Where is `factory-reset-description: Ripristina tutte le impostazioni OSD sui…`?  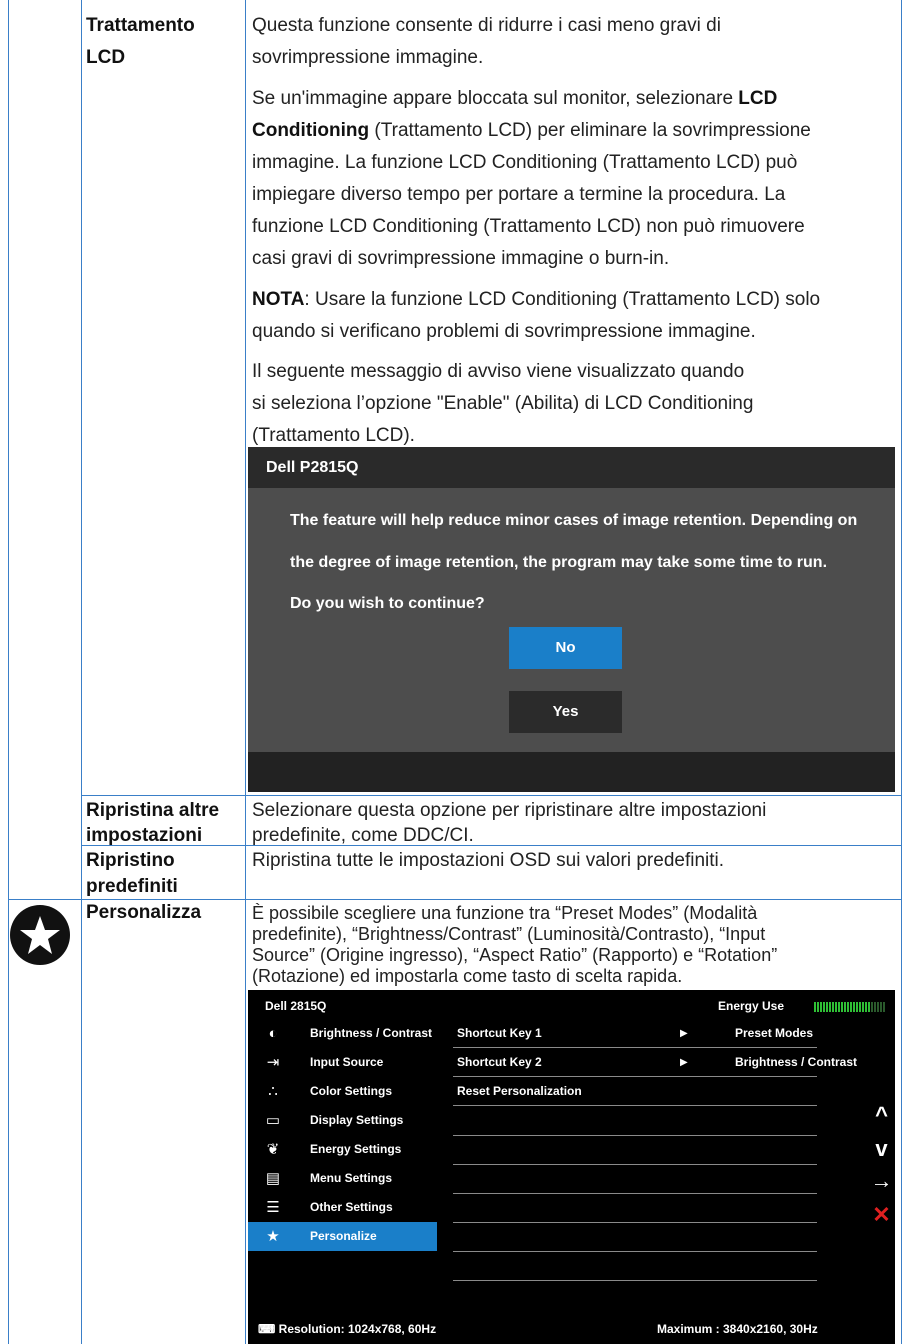
factory-reset-description: Ripristina tutte le impostazioni OSD sui… is located at coordinates (488, 860).